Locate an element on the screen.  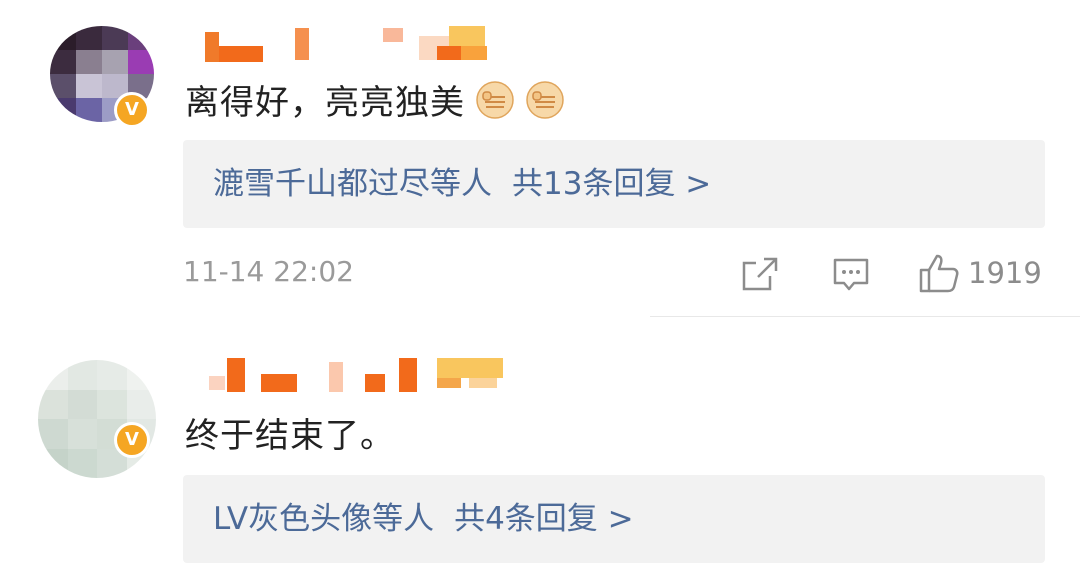
reply-names: 漉雪千山都过尽等人 is located at coordinates (352, 184).